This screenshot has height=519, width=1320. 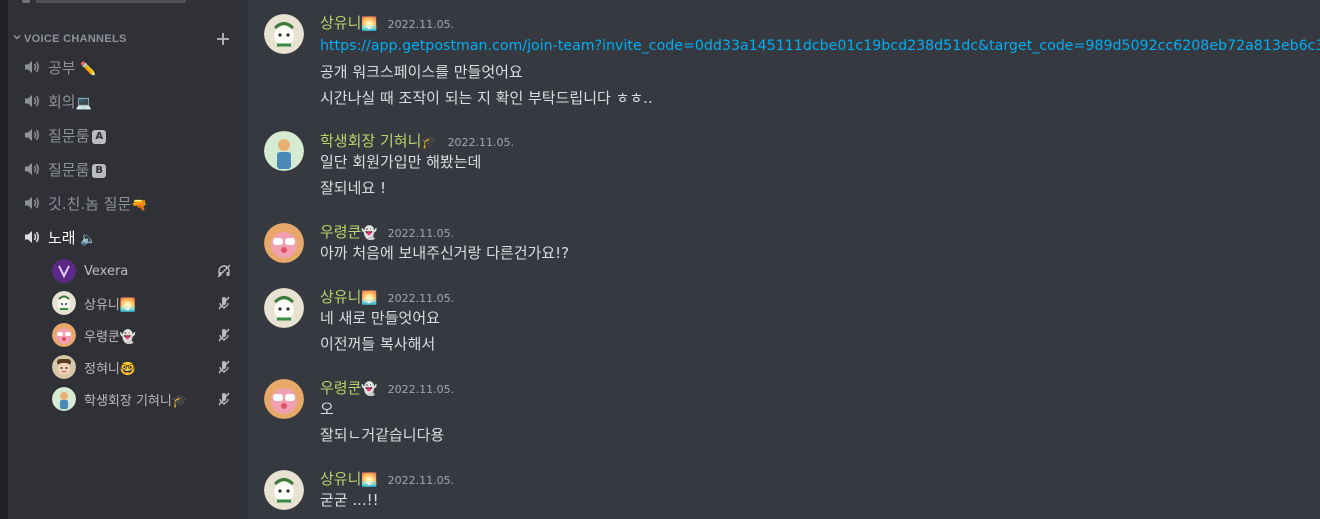 What do you see at coordinates (128, 369) in the screenshot?
I see `nerd-face-icon: 🤓` at bounding box center [128, 369].